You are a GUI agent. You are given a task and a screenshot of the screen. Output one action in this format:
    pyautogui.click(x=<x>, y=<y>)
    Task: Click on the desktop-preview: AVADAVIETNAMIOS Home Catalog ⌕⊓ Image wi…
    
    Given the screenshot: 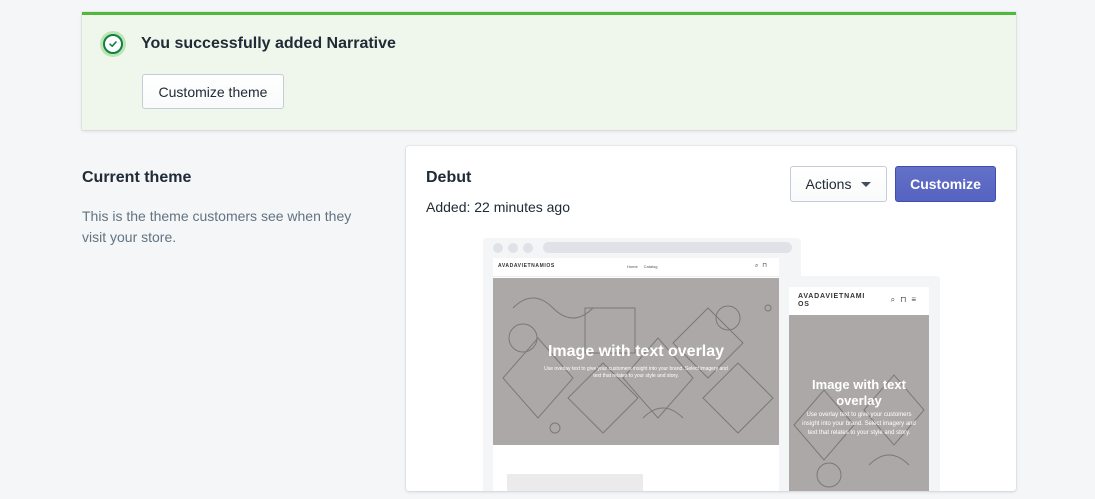 What is the action you would take?
    pyautogui.click(x=642, y=364)
    